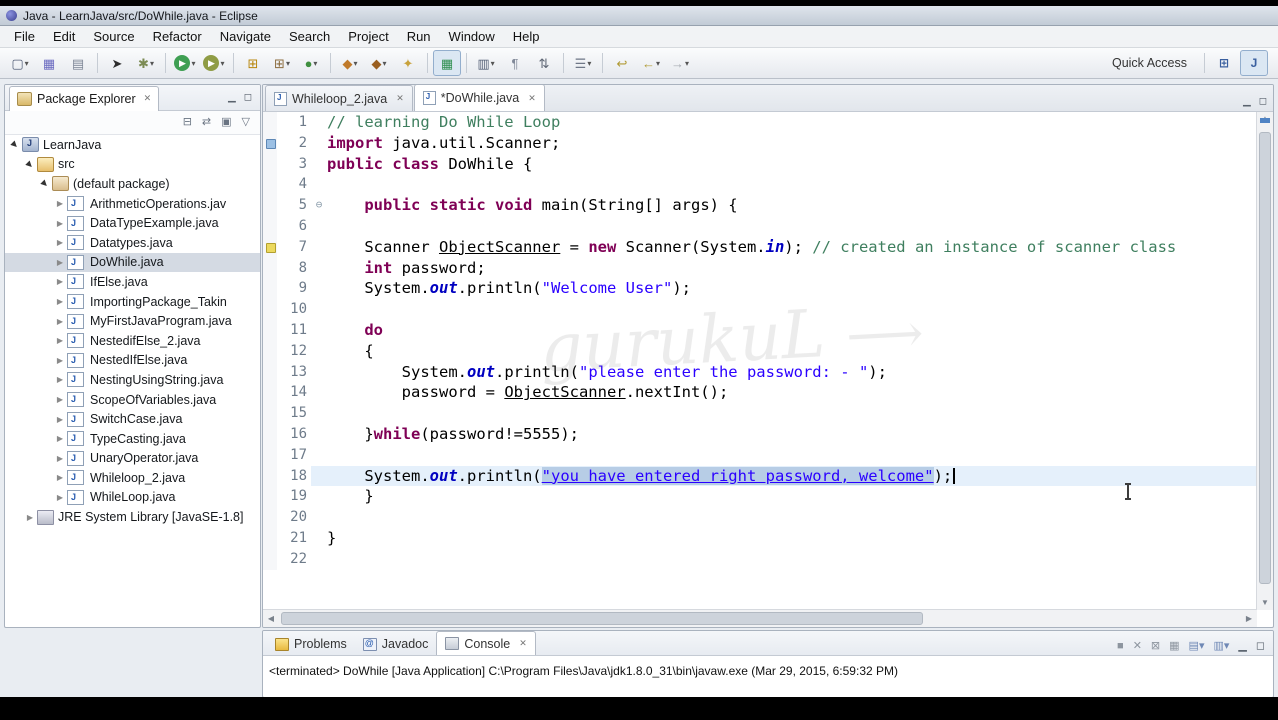 Image resolution: width=1278 pixels, height=720 pixels. Describe the element at coordinates (486, 643) in the screenshot. I see `console-tab-console: Console ✕` at that location.